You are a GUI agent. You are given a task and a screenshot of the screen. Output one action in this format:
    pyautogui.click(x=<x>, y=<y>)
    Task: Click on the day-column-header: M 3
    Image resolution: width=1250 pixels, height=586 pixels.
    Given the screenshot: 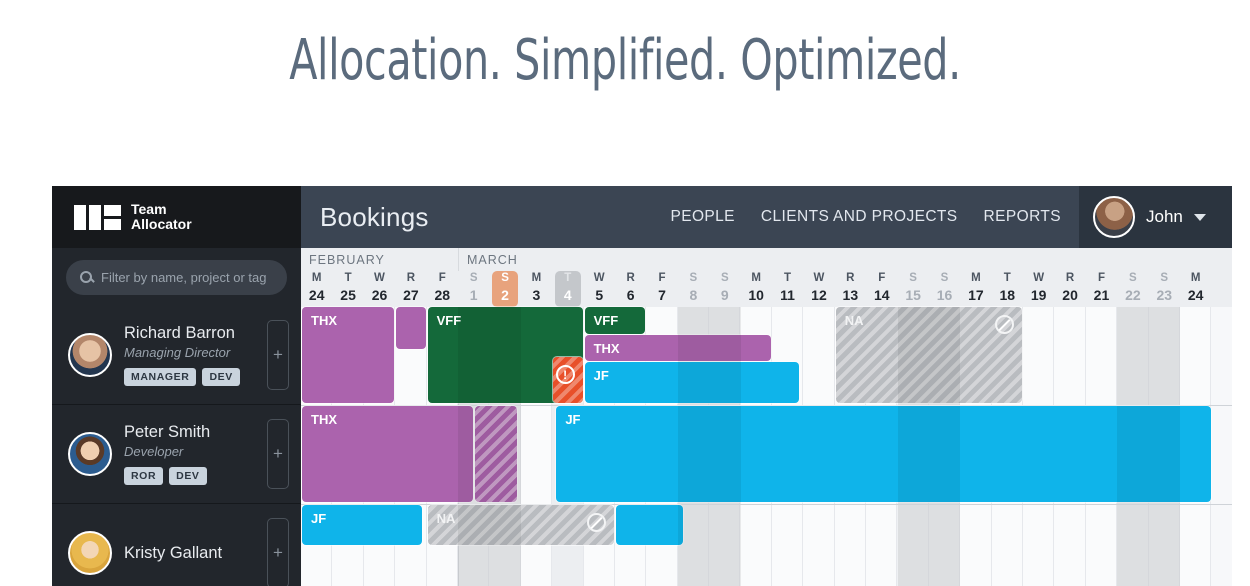 What is the action you would take?
    pyautogui.click(x=536, y=289)
    